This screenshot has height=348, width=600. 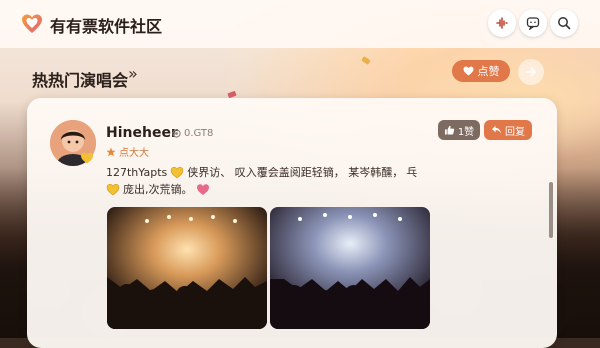 What do you see at coordinates (133, 73) in the screenshot?
I see `section-more-arrow: »` at bounding box center [133, 73].